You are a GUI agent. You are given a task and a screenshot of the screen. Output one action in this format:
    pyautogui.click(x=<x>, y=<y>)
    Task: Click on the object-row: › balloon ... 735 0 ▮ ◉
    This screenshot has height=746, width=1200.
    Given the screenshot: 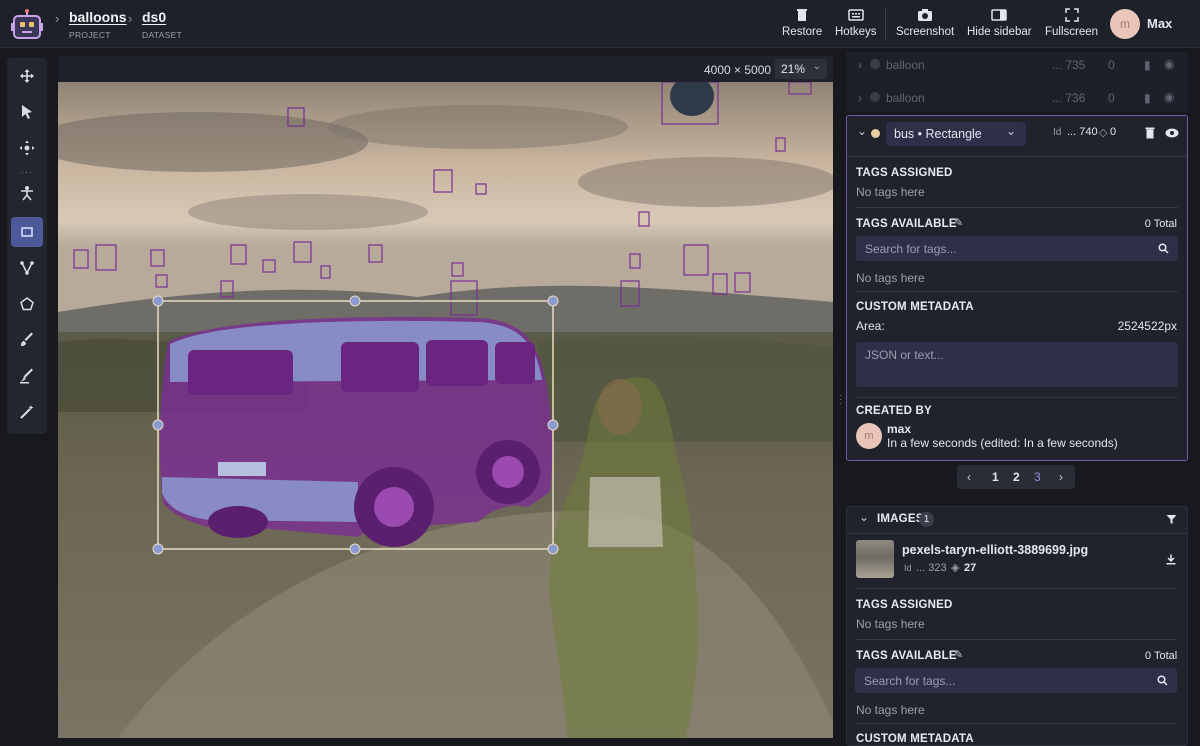 What is the action you would take?
    pyautogui.click(x=1017, y=66)
    